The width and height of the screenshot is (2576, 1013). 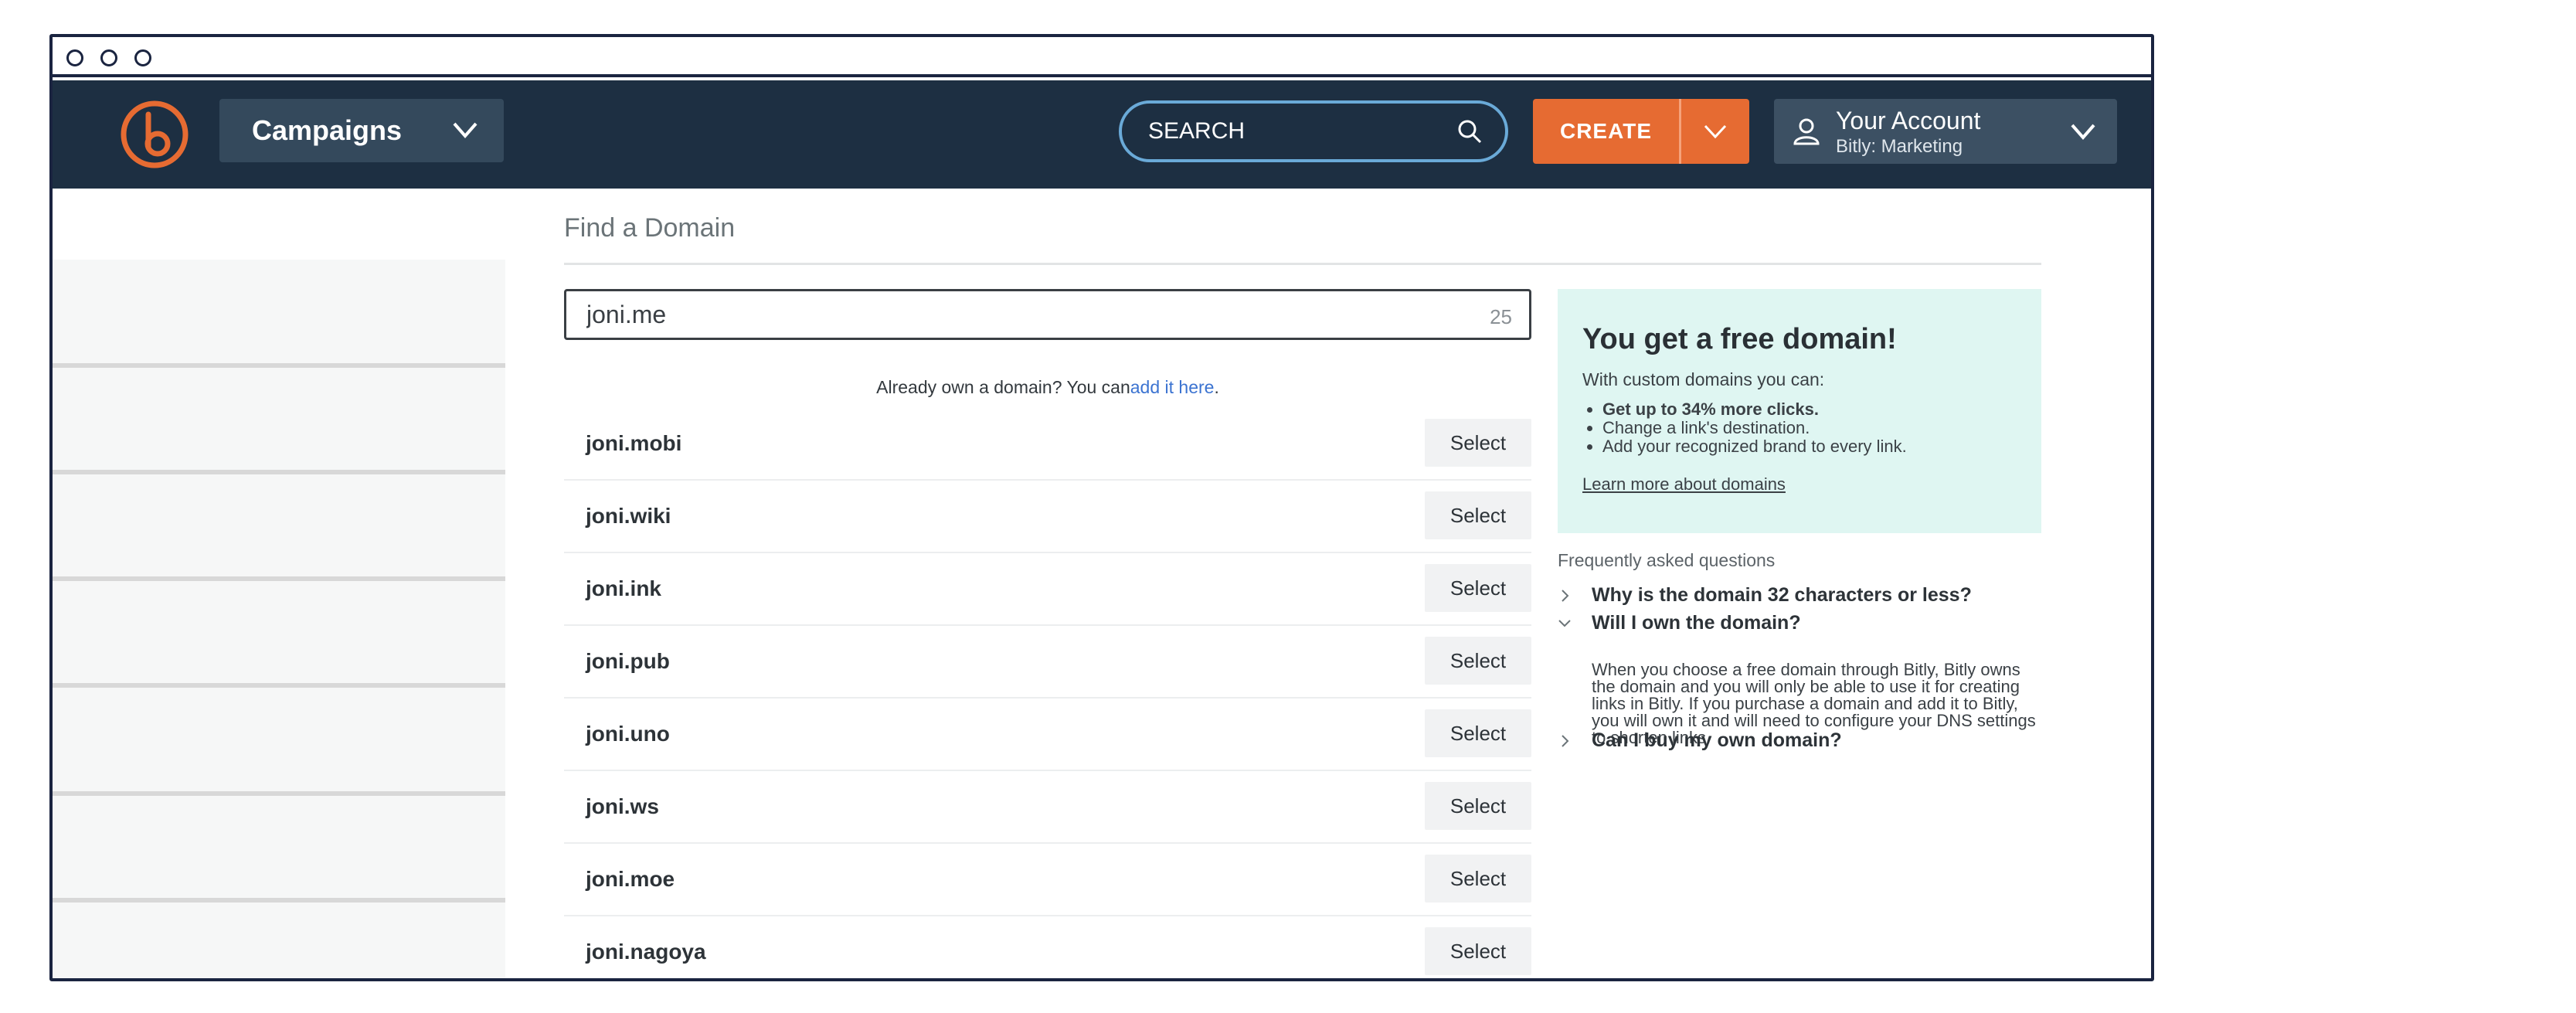 I want to click on domain-result-row: joni.moe Select, so click(x=1047, y=880).